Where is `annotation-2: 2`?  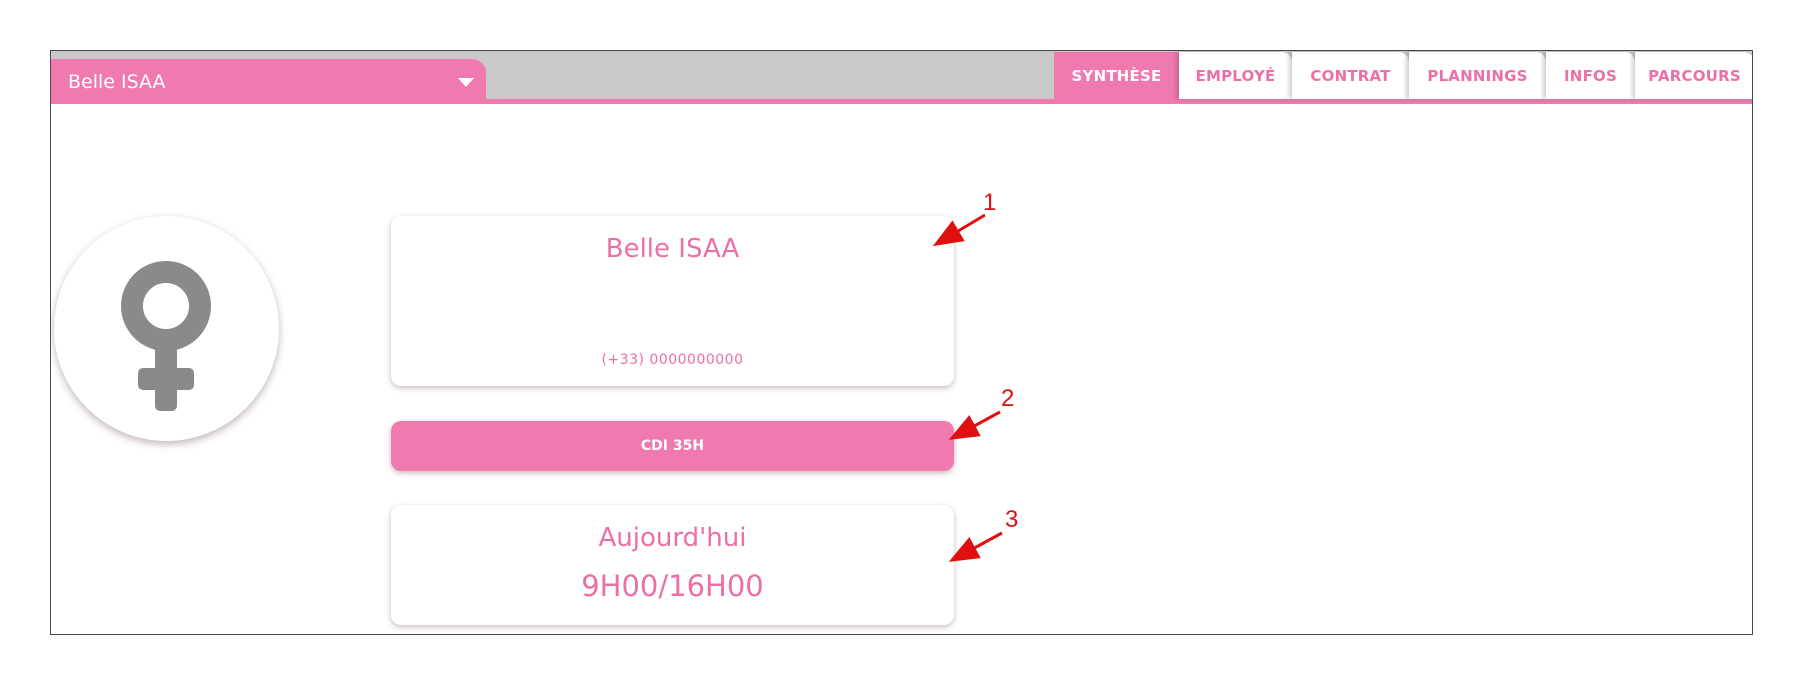 annotation-2: 2 is located at coordinates (1008, 398).